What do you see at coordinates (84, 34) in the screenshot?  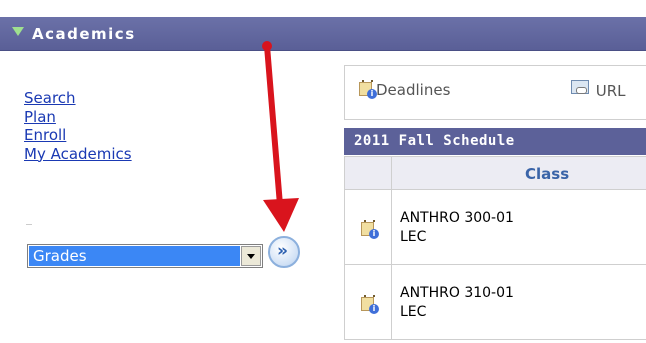 I see `section-title: Academics` at bounding box center [84, 34].